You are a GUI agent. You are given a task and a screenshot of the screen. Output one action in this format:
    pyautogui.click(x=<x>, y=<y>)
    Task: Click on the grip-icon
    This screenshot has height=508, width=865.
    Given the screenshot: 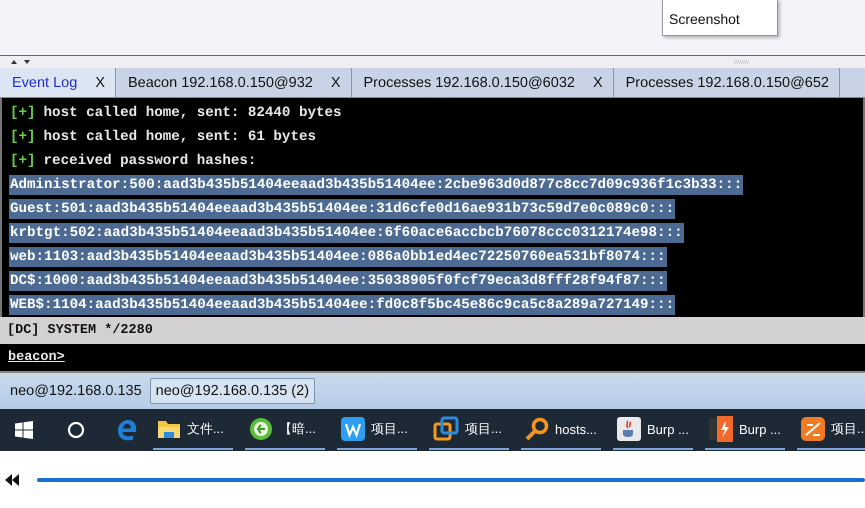 What is the action you would take?
    pyautogui.click(x=742, y=62)
    